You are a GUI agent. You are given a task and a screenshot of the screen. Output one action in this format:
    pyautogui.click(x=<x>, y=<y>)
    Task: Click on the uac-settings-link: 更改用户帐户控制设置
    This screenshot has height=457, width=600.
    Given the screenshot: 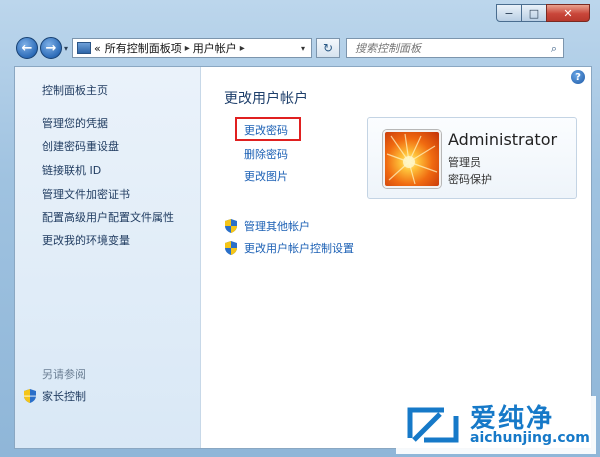 What is the action you would take?
    pyautogui.click(x=289, y=249)
    